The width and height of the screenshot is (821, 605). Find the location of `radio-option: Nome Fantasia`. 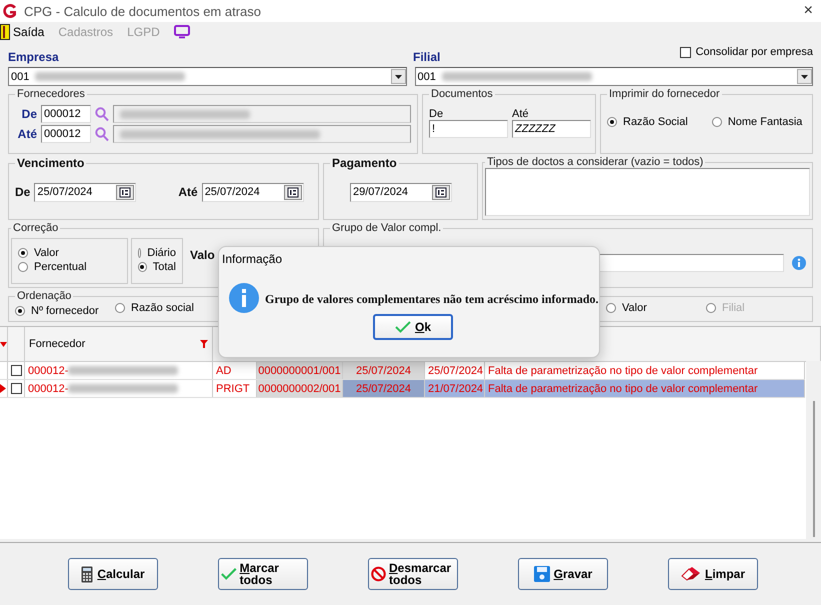

radio-option: Nome Fantasia is located at coordinates (757, 122).